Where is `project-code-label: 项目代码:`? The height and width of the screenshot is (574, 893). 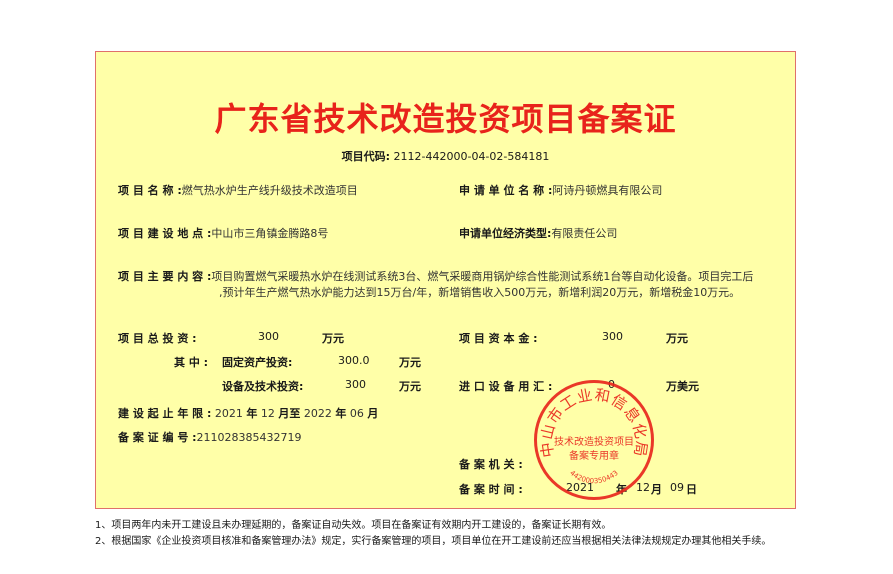 project-code-label: 项目代码: is located at coordinates (366, 156).